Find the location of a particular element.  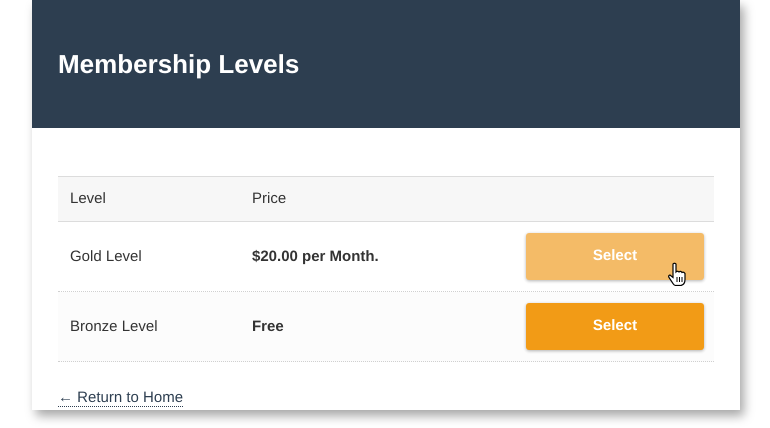

column-header: Level is located at coordinates (88, 198).